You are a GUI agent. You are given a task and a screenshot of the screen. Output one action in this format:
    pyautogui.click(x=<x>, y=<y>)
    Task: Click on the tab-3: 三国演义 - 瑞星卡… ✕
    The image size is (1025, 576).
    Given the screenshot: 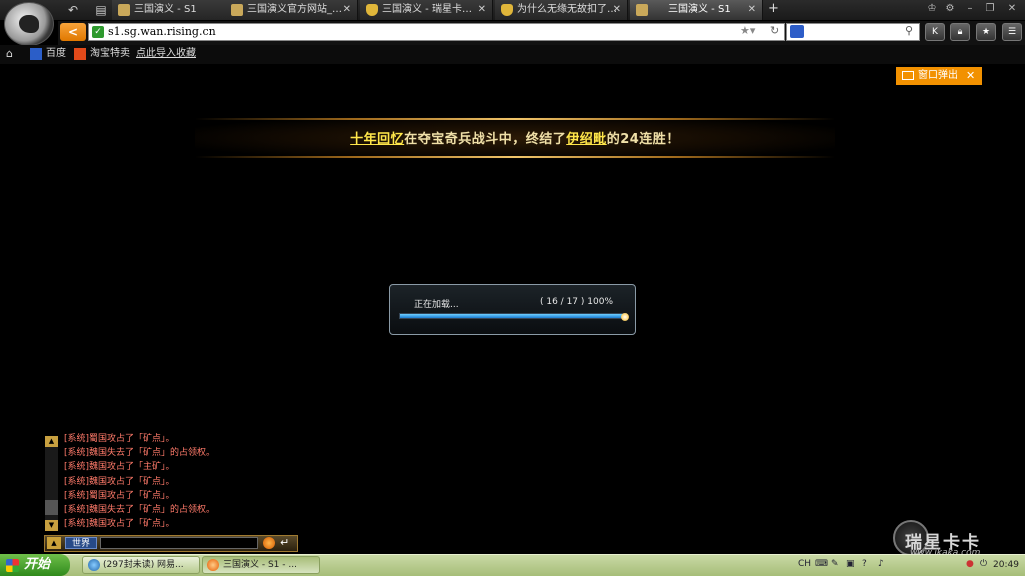 What is the action you would take?
    pyautogui.click(x=426, y=10)
    